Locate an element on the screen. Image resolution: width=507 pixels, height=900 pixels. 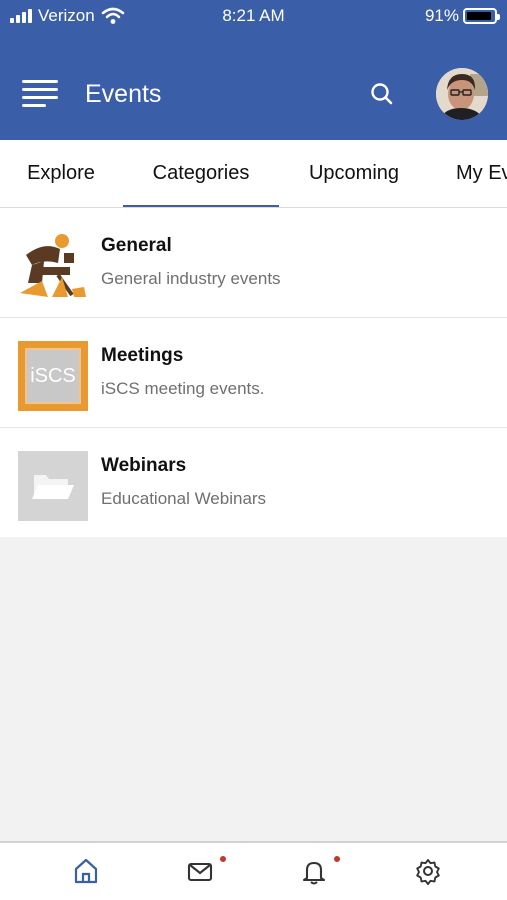
category-description: Educational Webinars is located at coordinates (184, 498).